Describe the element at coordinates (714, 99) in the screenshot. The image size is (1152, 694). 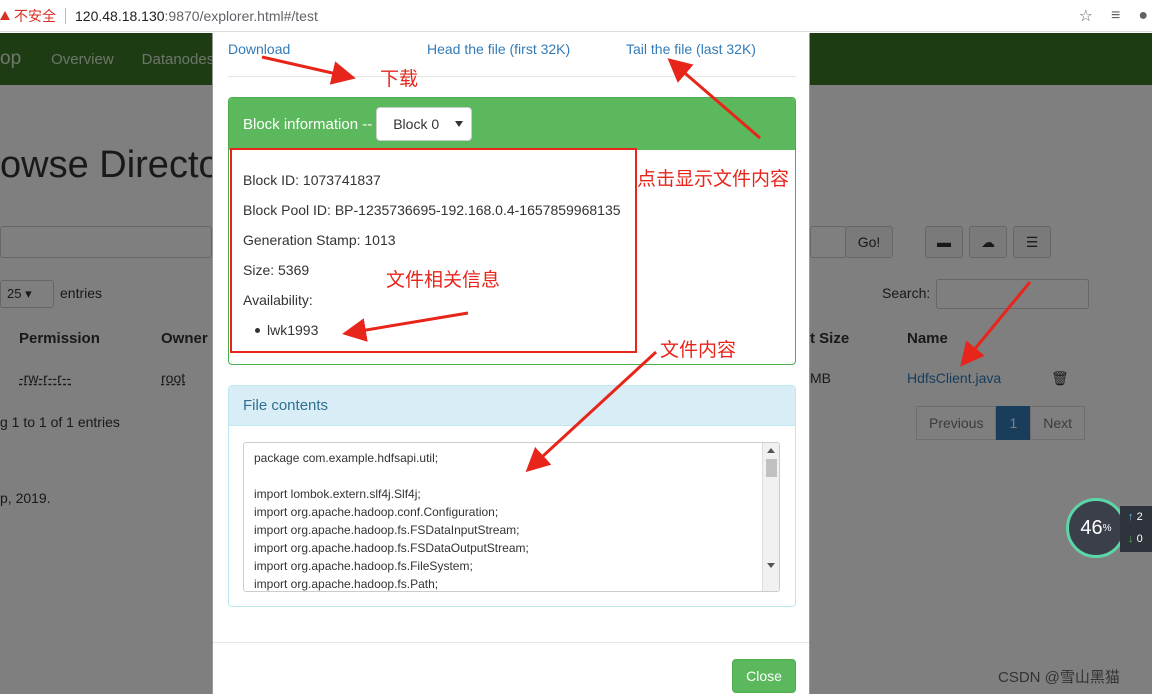
I see `arrow-tail` at that location.